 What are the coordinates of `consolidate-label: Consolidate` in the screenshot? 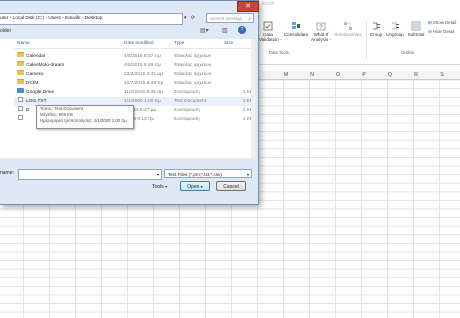 It's located at (296, 34).